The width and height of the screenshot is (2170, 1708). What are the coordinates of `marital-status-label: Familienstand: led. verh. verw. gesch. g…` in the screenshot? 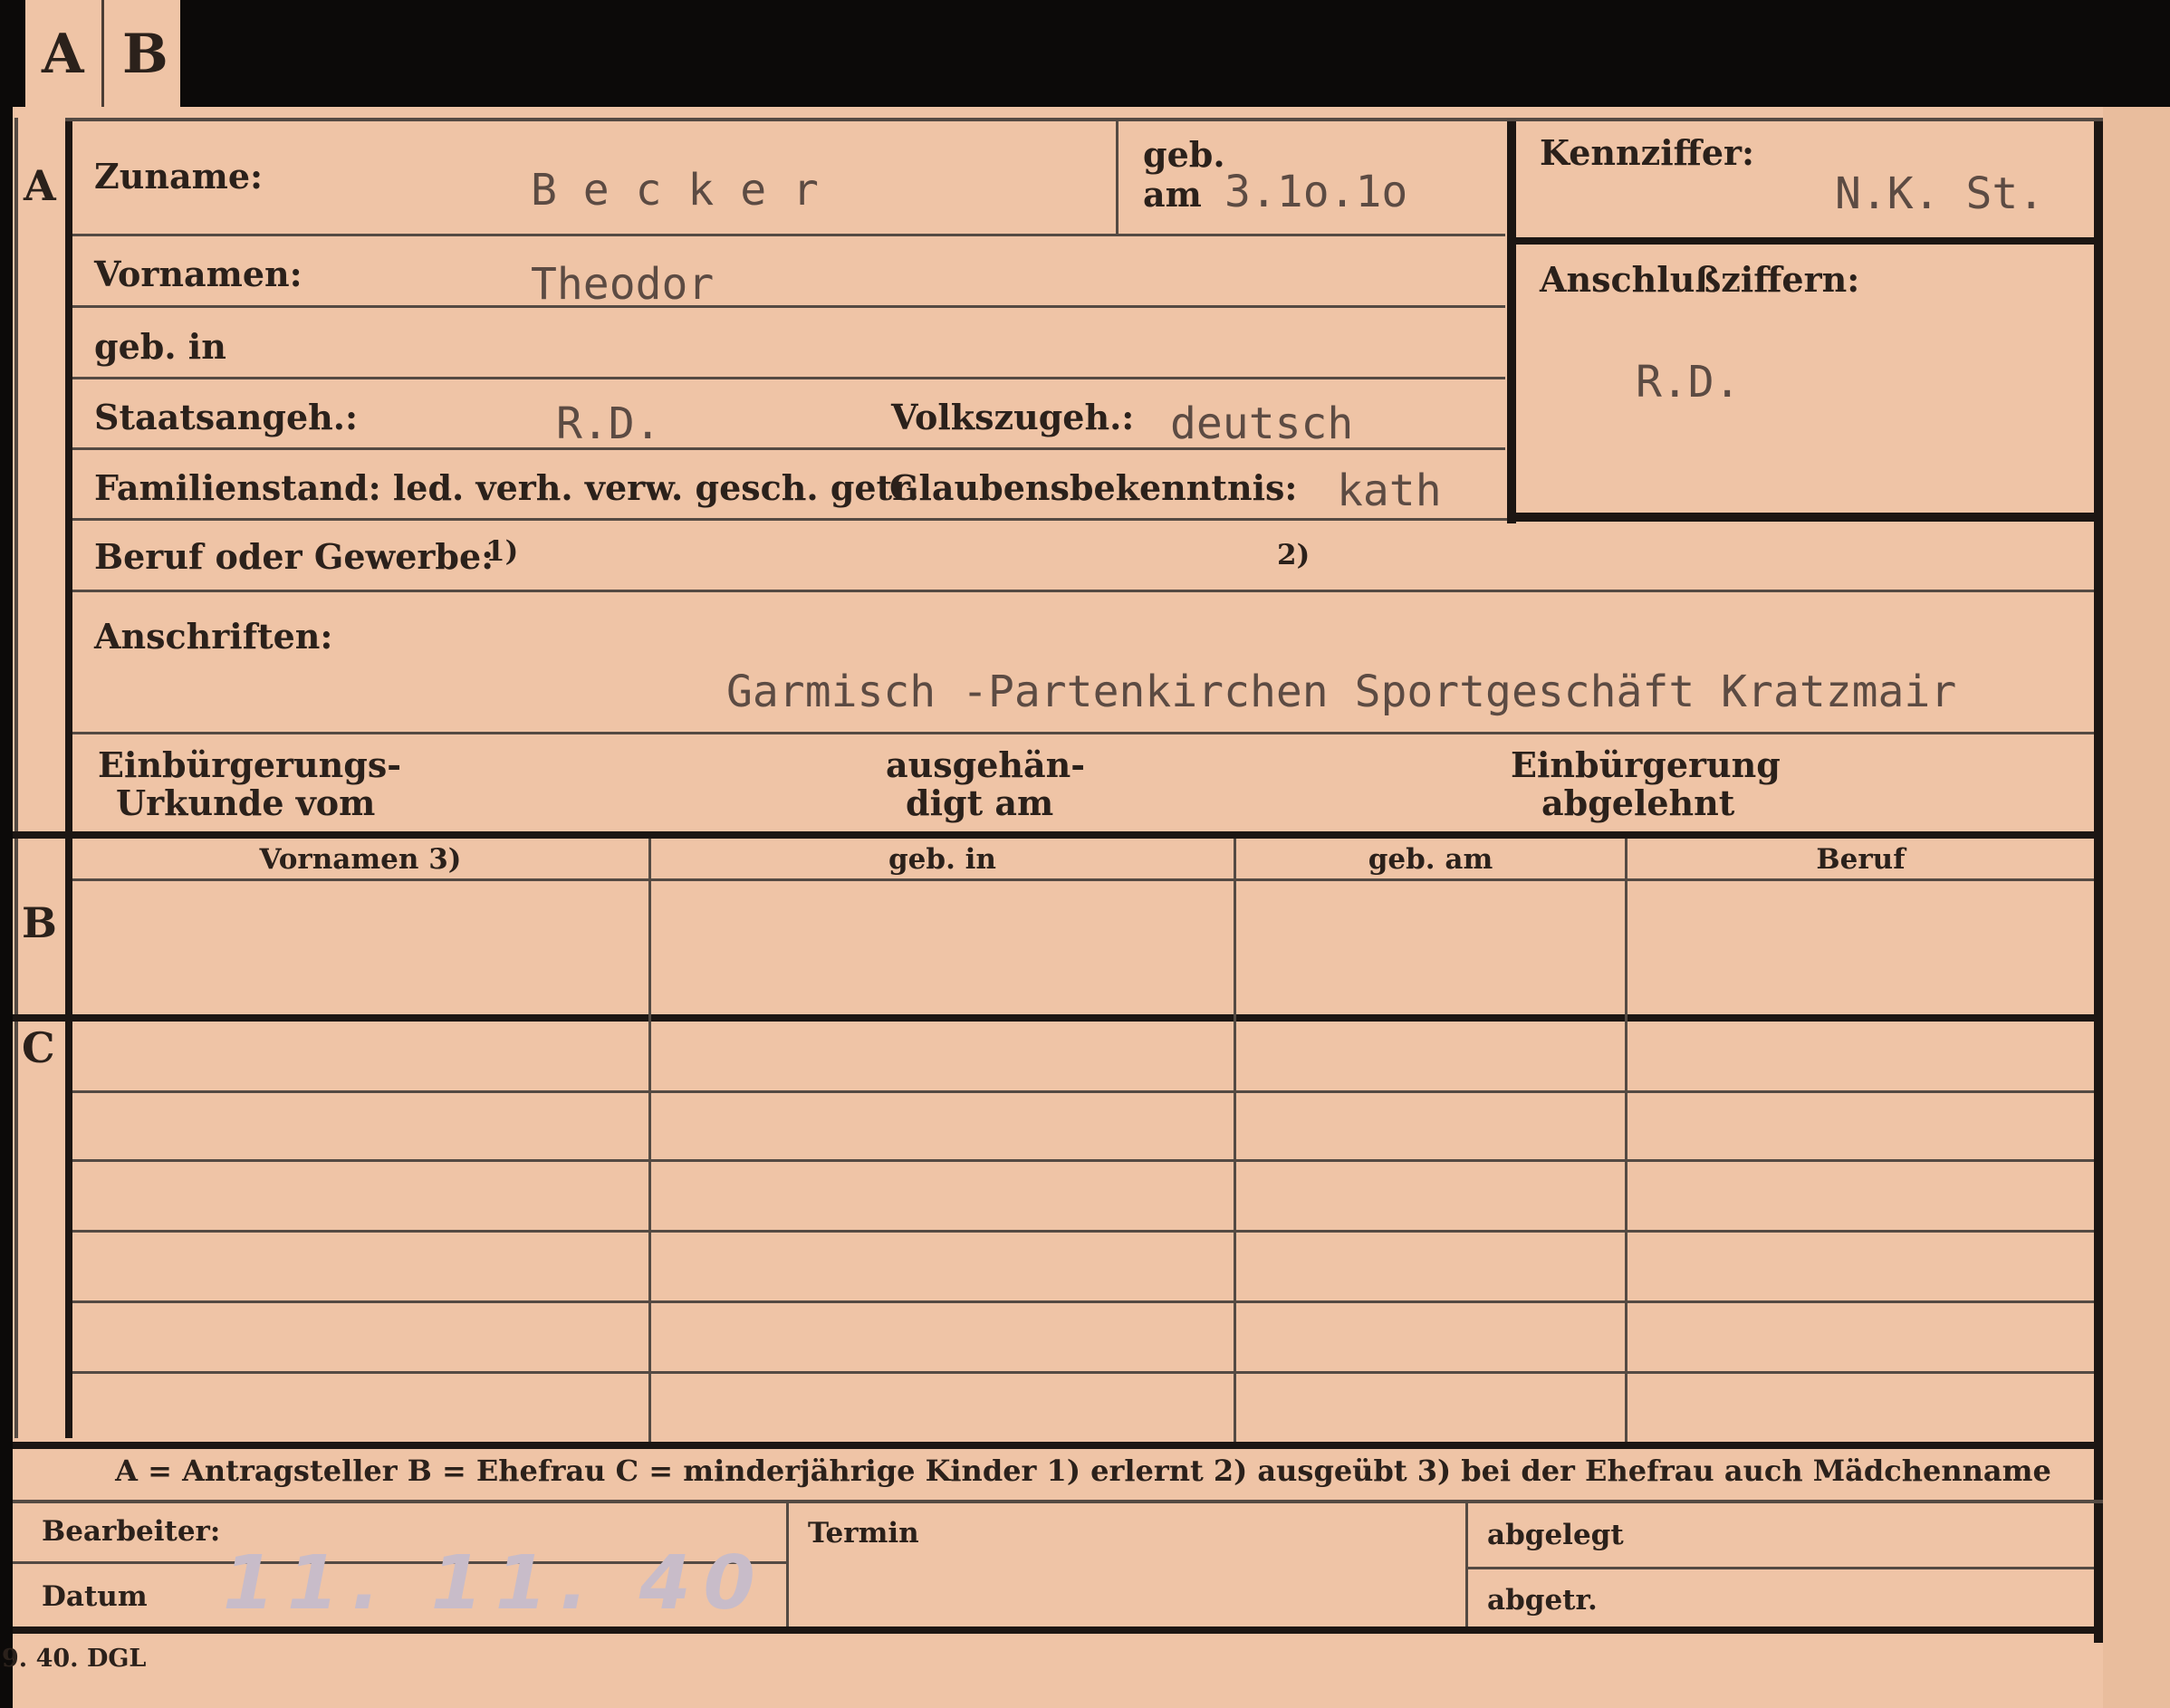 It's located at (507, 487).